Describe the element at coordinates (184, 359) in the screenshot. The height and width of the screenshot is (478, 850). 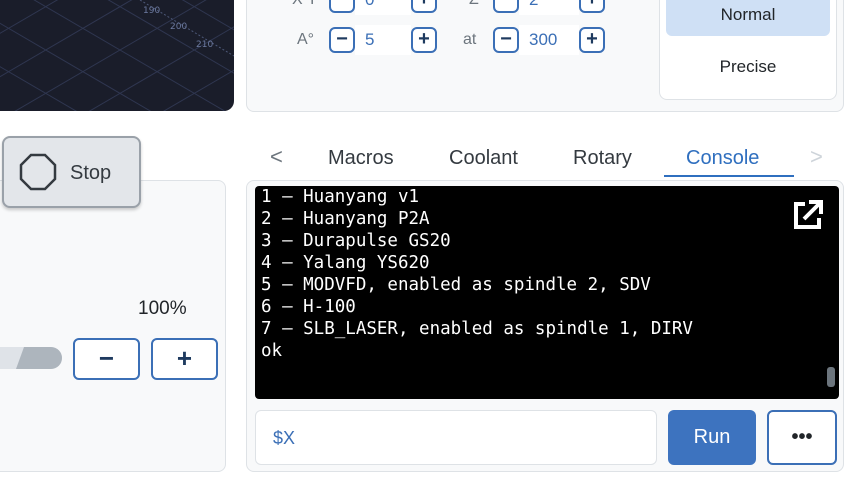
I see `override-increment-button: +` at that location.